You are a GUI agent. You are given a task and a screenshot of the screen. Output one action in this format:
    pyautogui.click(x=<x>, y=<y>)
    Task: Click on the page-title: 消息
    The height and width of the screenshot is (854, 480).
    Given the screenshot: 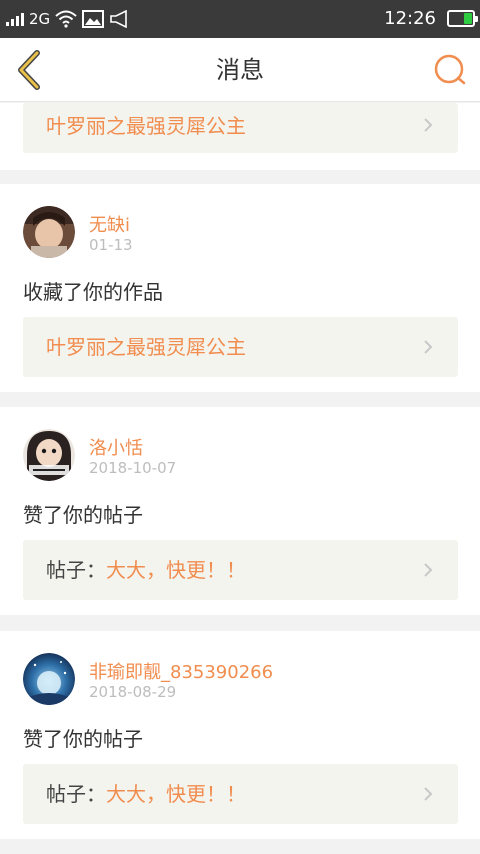 What is the action you would take?
    pyautogui.click(x=240, y=70)
    